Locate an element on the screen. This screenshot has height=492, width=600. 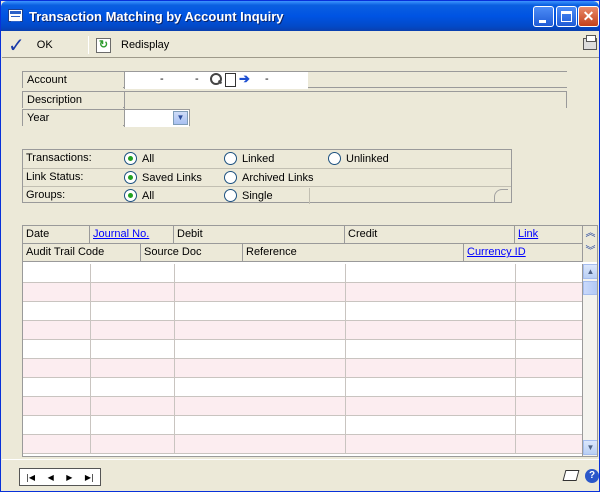
transactions-label: Transactions: is located at coordinates (59, 158).